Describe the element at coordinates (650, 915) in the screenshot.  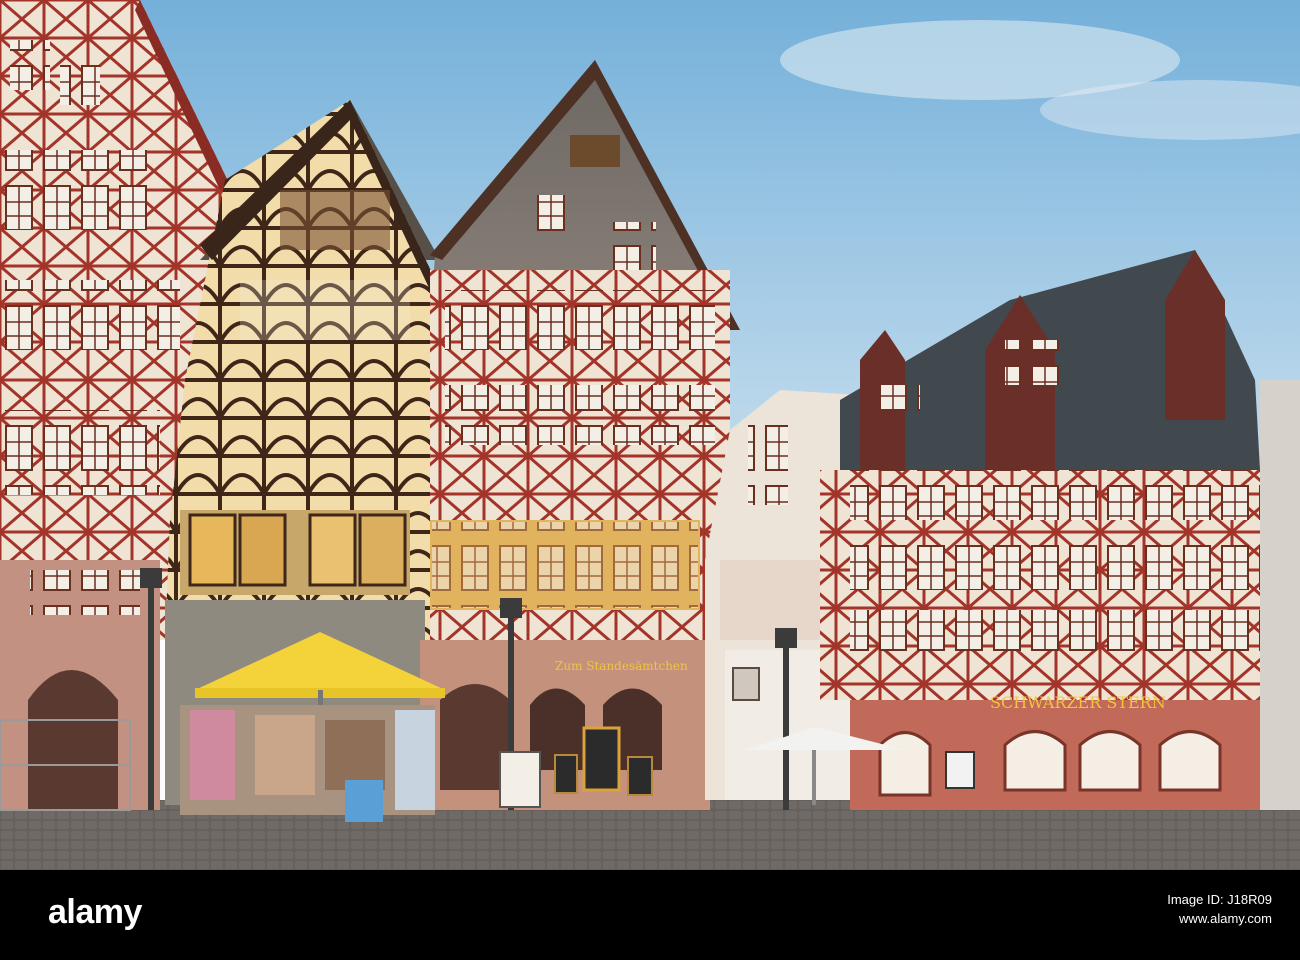
I see `footer-bar` at that location.